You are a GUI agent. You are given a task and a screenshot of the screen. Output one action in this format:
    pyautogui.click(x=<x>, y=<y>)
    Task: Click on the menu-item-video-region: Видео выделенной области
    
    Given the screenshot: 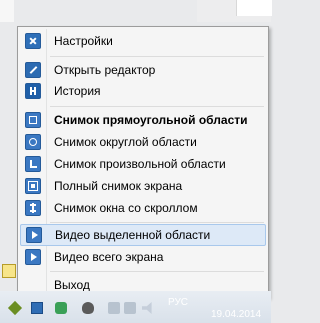 What is the action you would take?
    pyautogui.click(x=143, y=235)
    